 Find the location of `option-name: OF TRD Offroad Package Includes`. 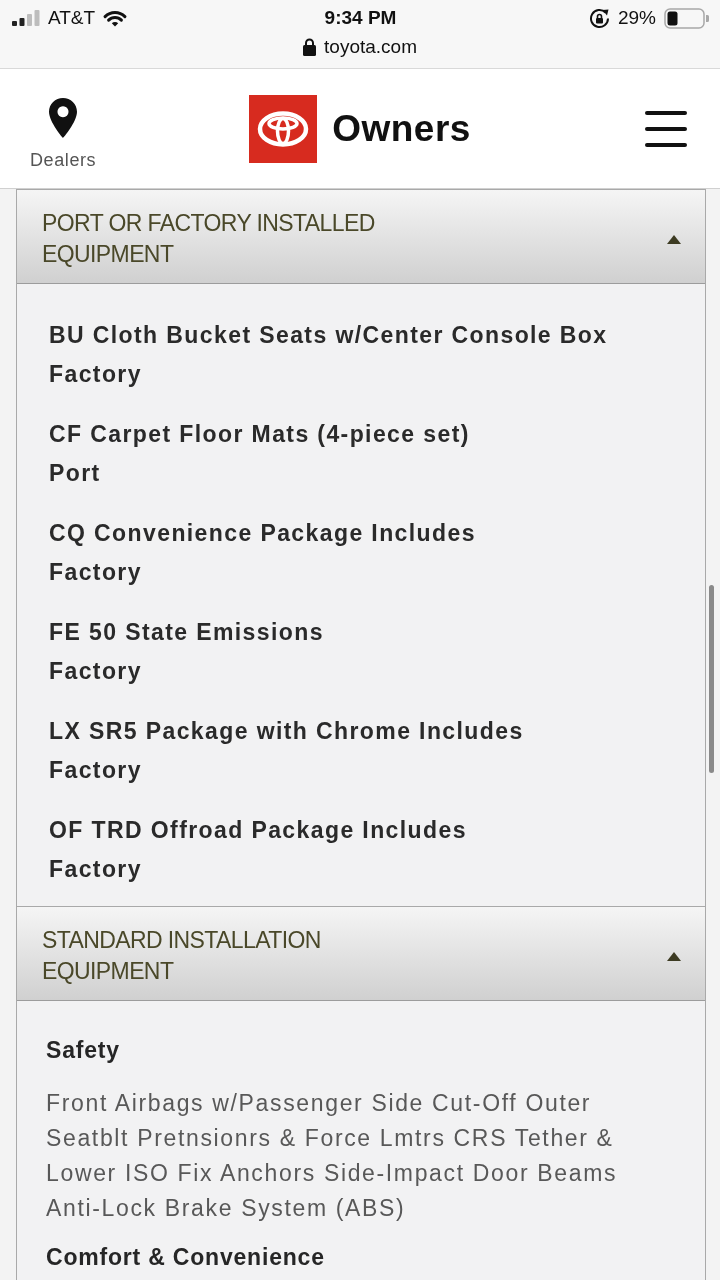

option-name: OF TRD Offroad Package Includes is located at coordinates (258, 830).